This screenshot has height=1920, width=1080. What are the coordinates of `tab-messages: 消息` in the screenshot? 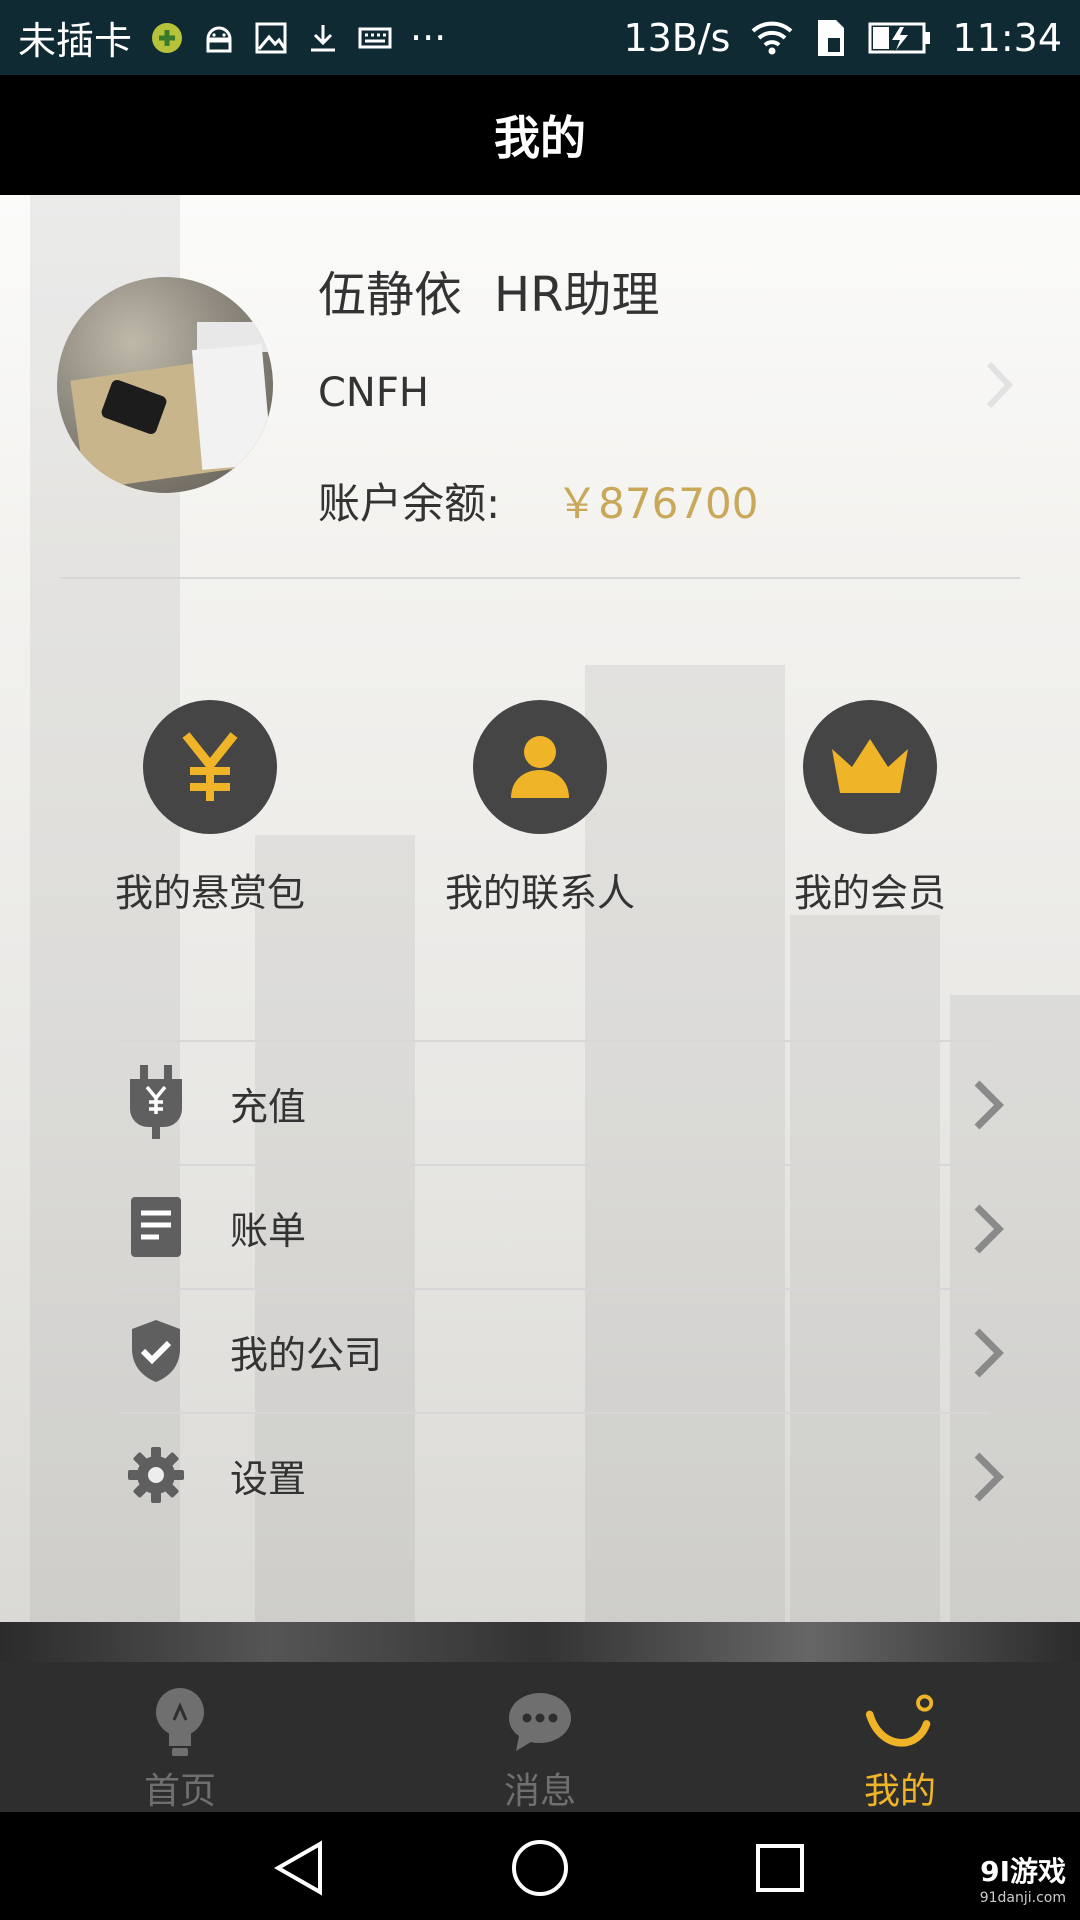 It's located at (540, 1737).